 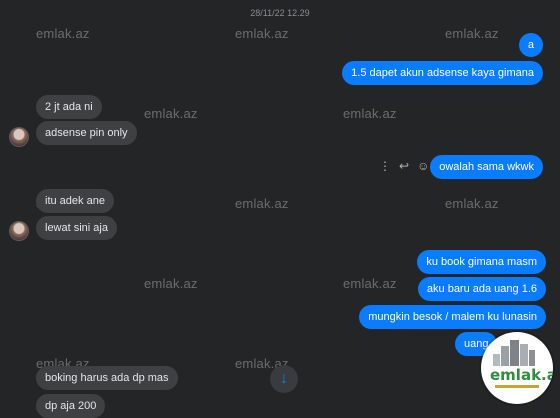 What do you see at coordinates (481, 262) in the screenshot?
I see `message-bubble-outgoing: ku book gimana masm` at bounding box center [481, 262].